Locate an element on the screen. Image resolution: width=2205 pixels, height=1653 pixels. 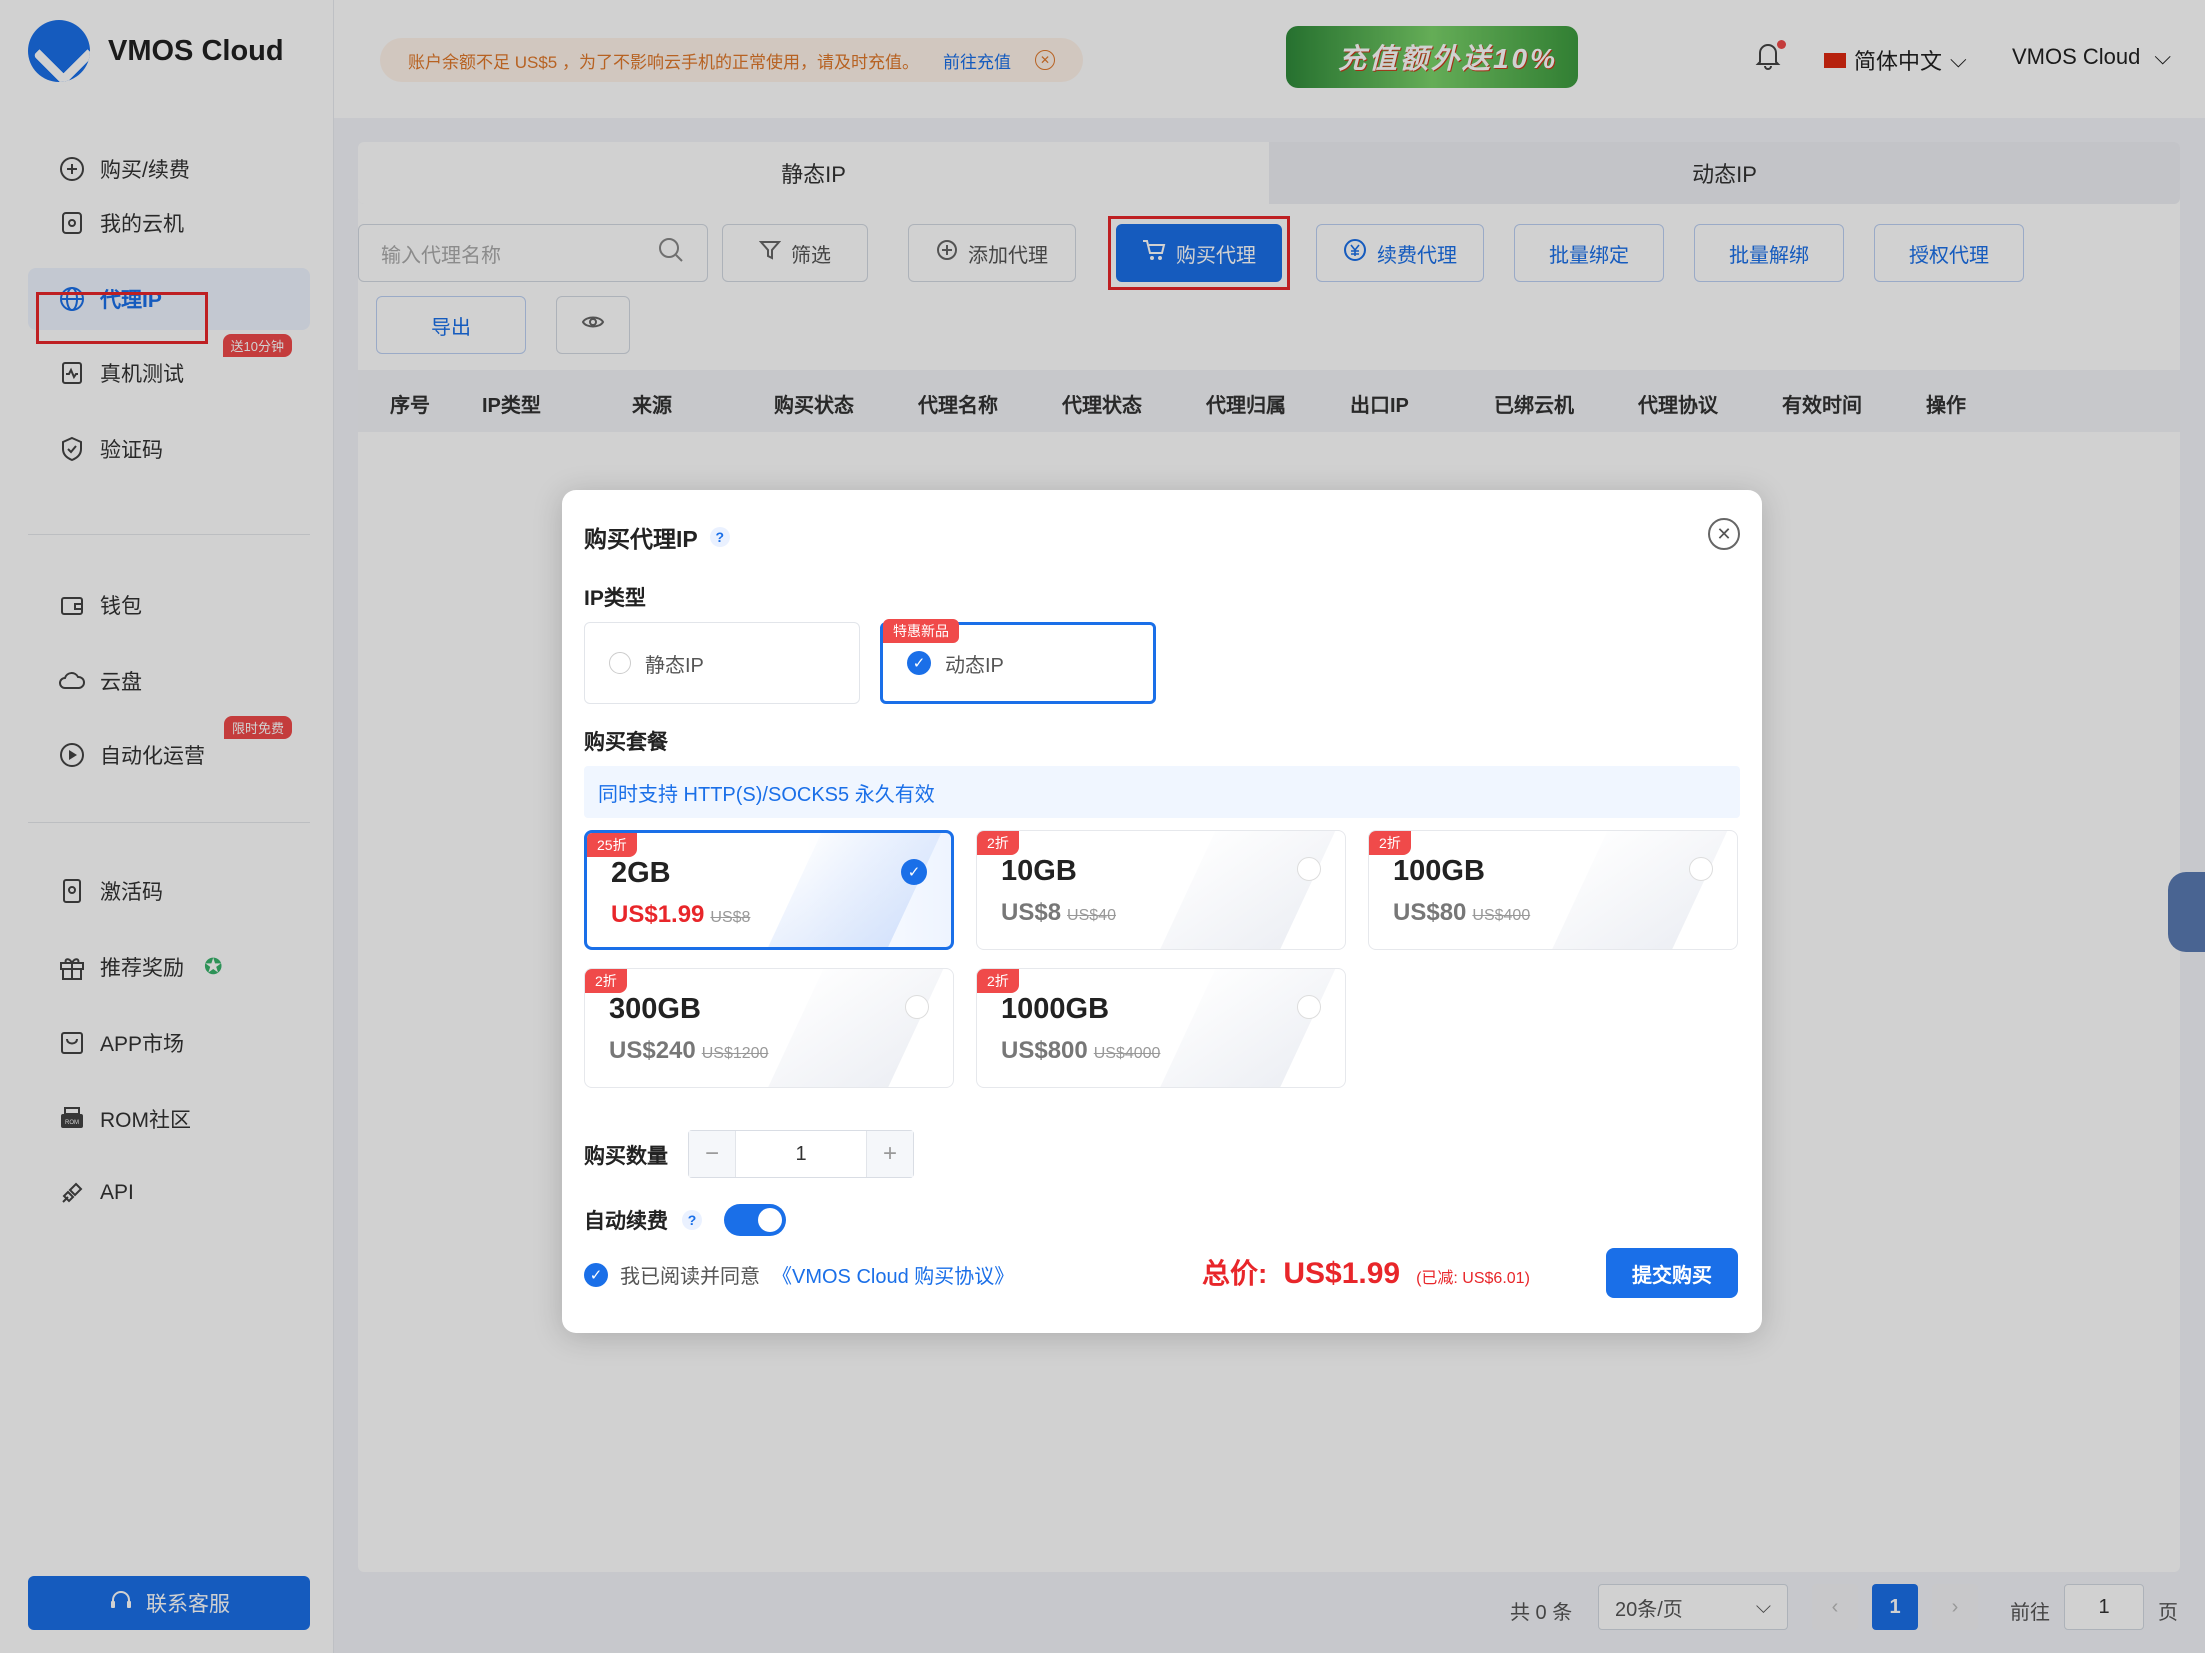
original-price: US$400 is located at coordinates (1501, 915).